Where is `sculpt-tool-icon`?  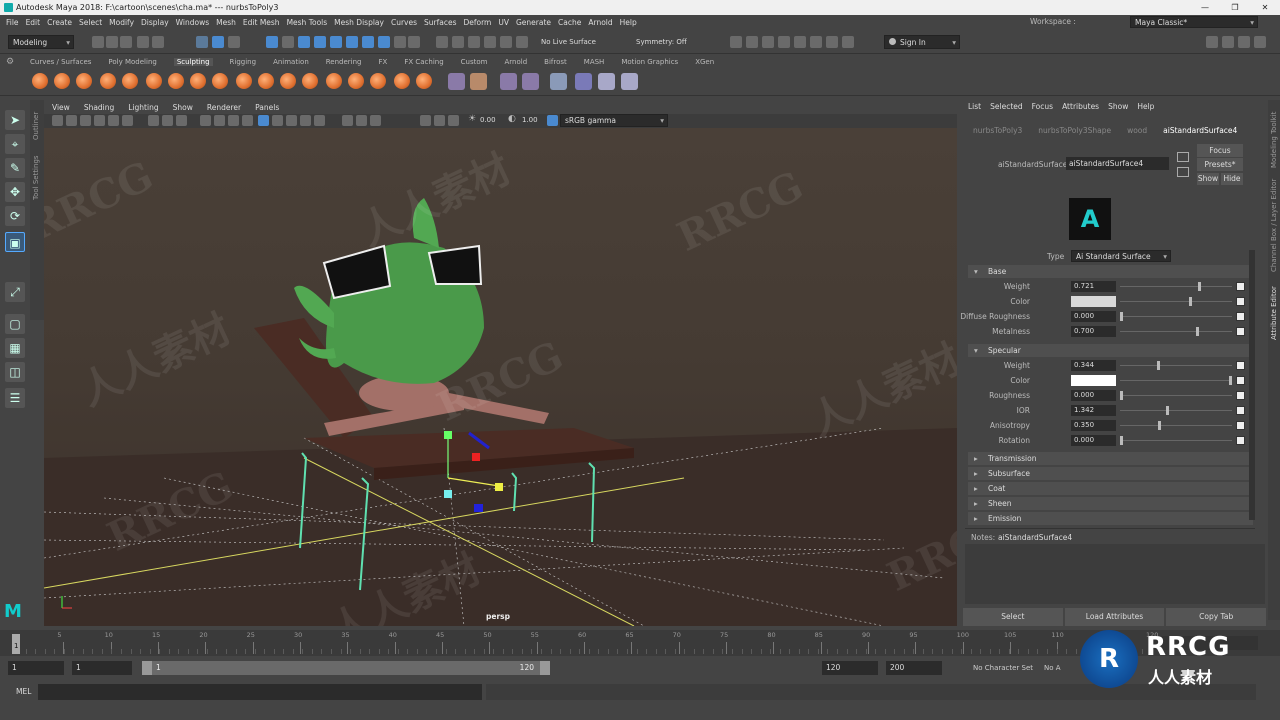
sculpt-tool-icon is located at coordinates (40, 81).